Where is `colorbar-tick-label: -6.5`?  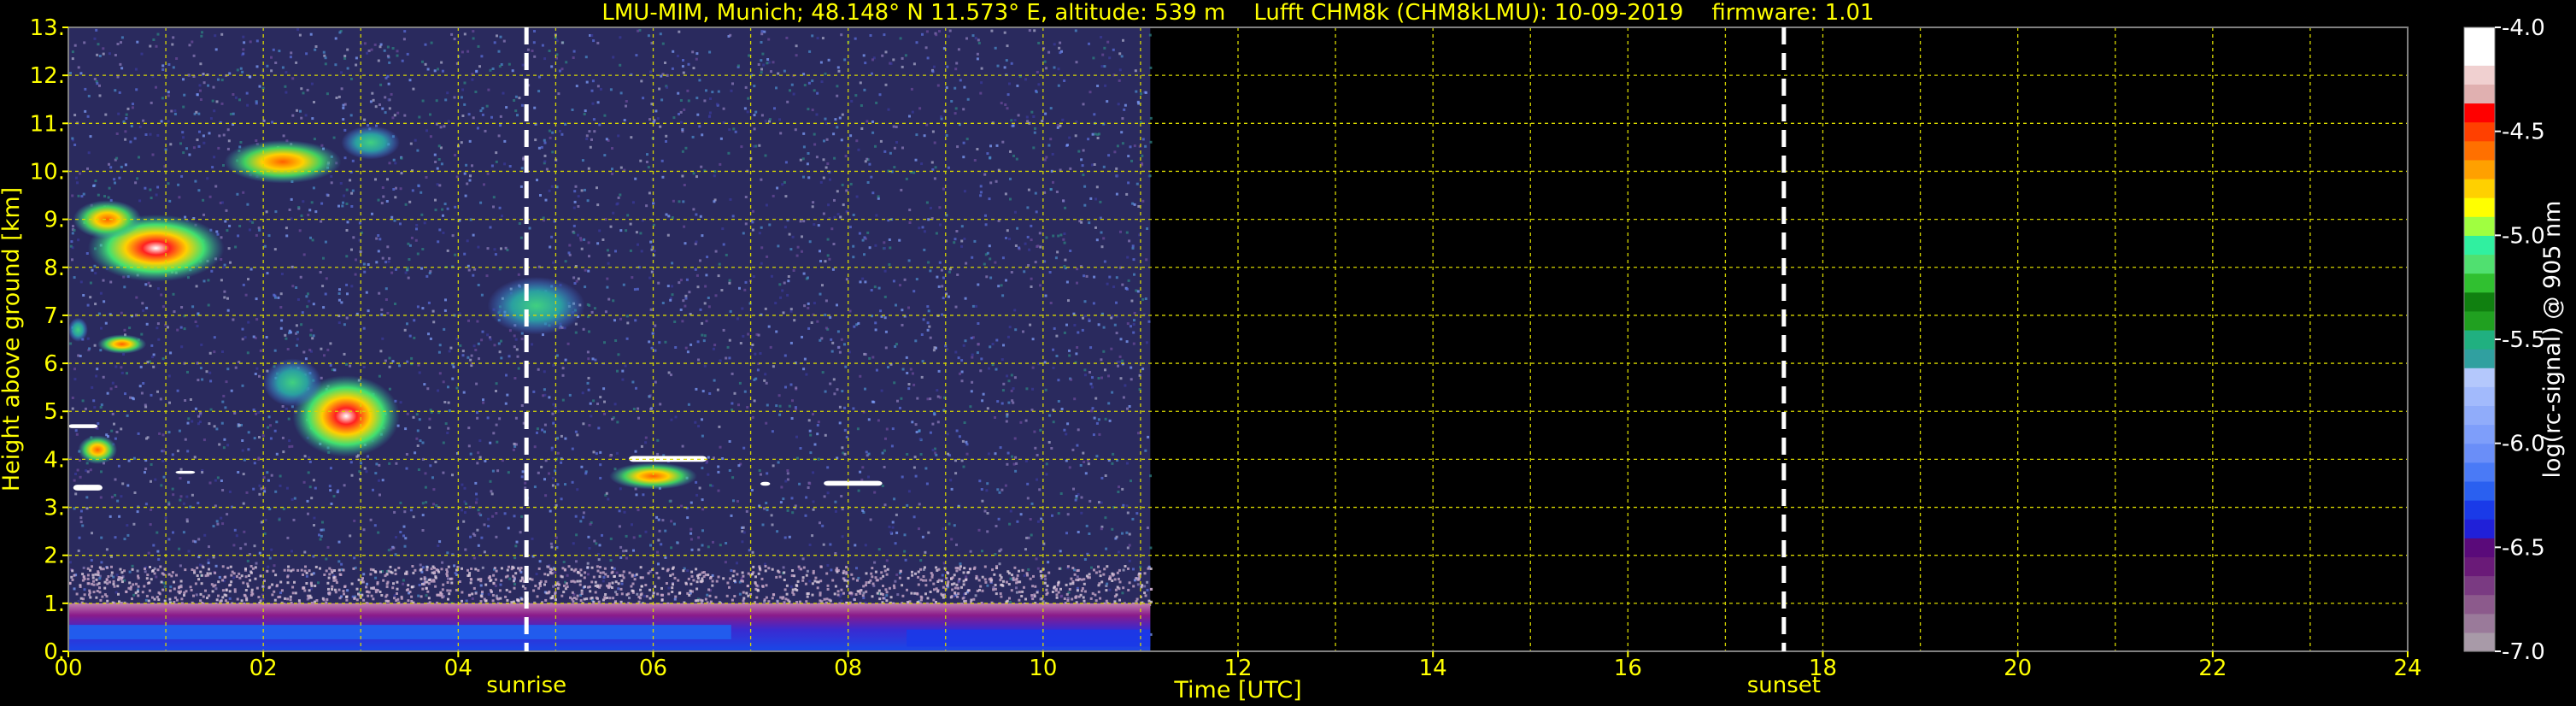
colorbar-tick-label: -6.5 is located at coordinates (2523, 548).